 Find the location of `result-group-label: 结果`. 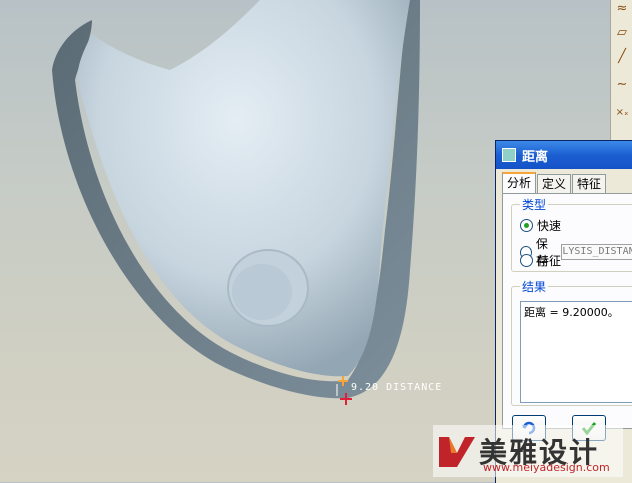

result-group-label: 结果 is located at coordinates (534, 286).